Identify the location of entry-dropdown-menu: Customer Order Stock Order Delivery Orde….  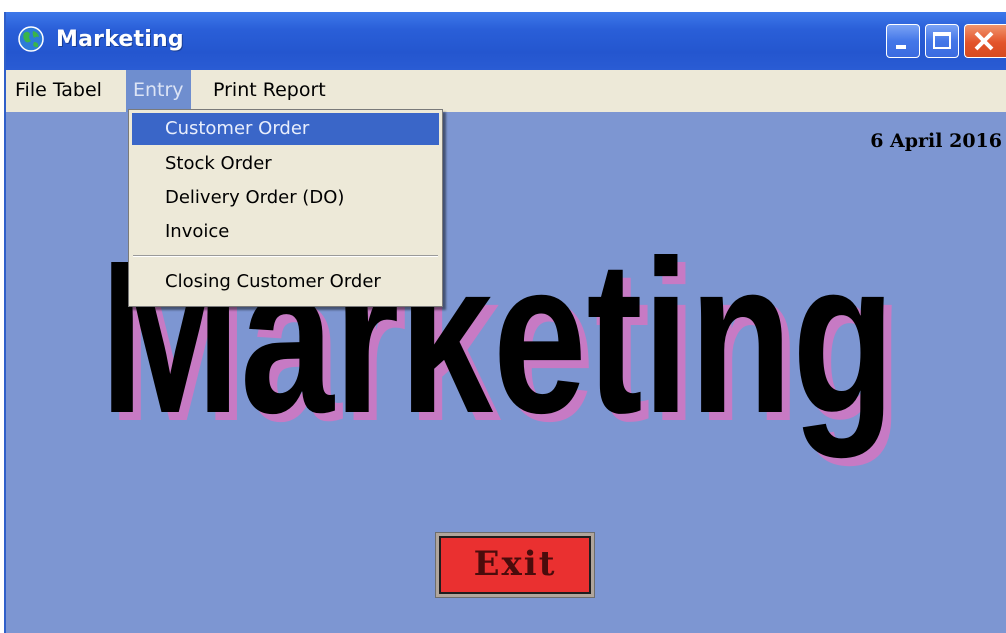
(285, 208).